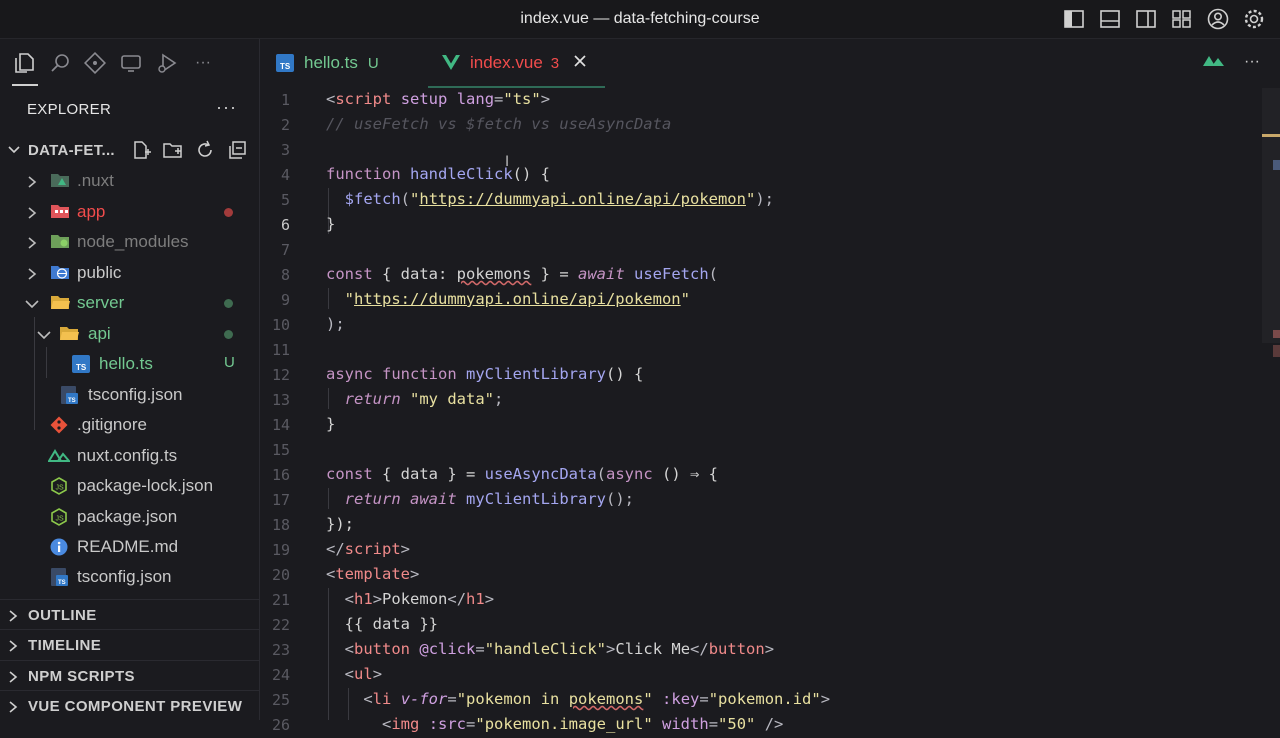 Image resolution: width=1280 pixels, height=738 pixels. What do you see at coordinates (65, 645) in the screenshot?
I see `section-label: TIMELINE` at bounding box center [65, 645].